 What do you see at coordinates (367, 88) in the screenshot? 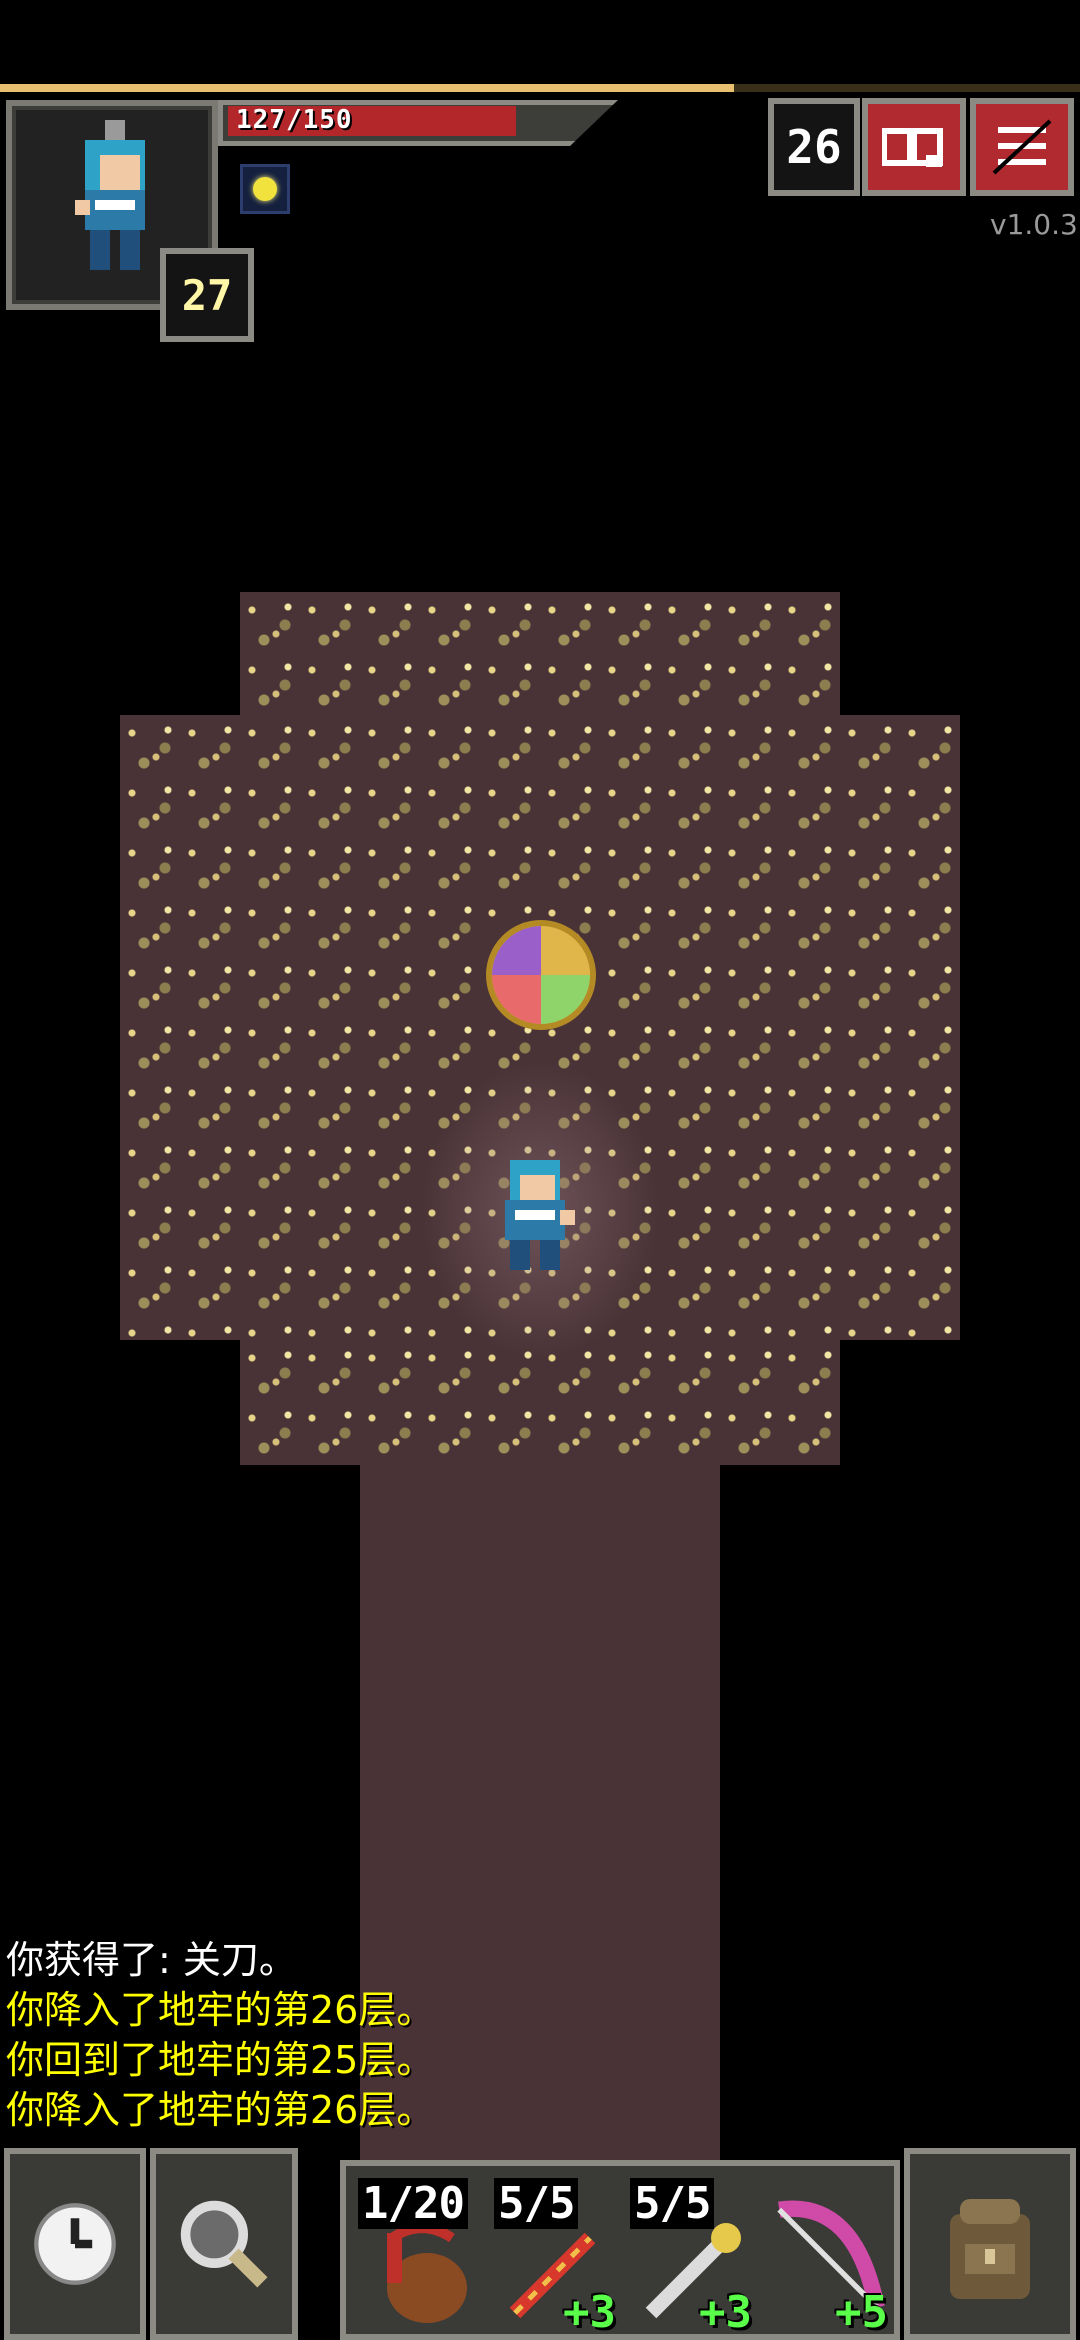
I see `experience-bar-fill` at bounding box center [367, 88].